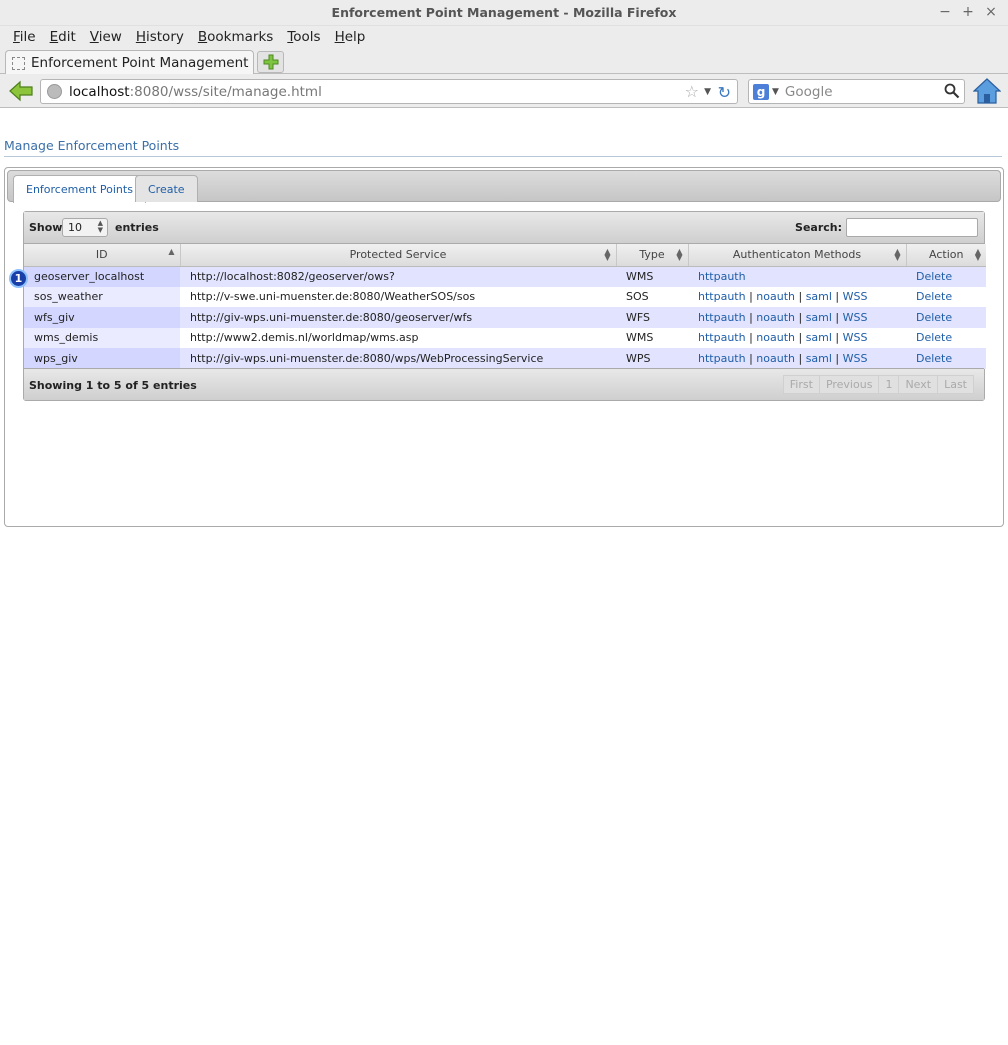  What do you see at coordinates (79, 189) in the screenshot?
I see `tab-enforcement-points: Enforcement Points` at bounding box center [79, 189].